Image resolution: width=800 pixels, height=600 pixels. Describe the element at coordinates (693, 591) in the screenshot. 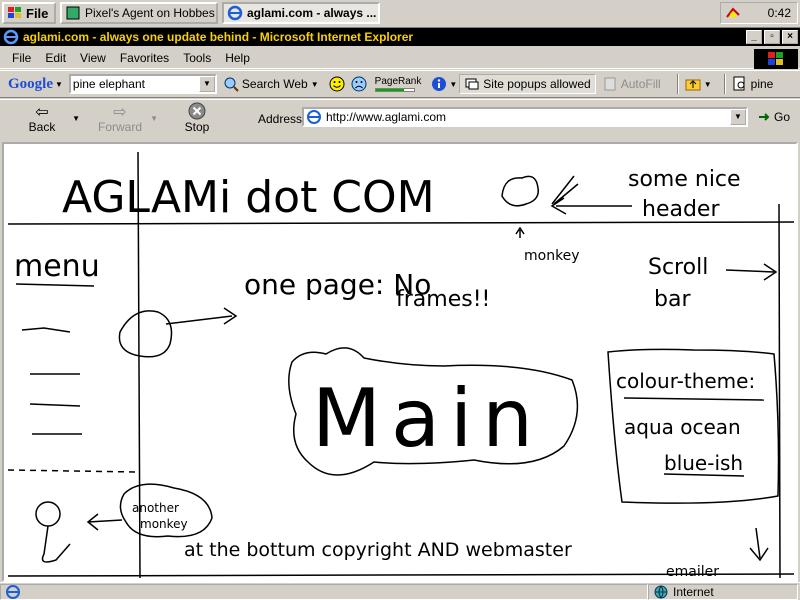

I see `zone-label: Internet` at that location.